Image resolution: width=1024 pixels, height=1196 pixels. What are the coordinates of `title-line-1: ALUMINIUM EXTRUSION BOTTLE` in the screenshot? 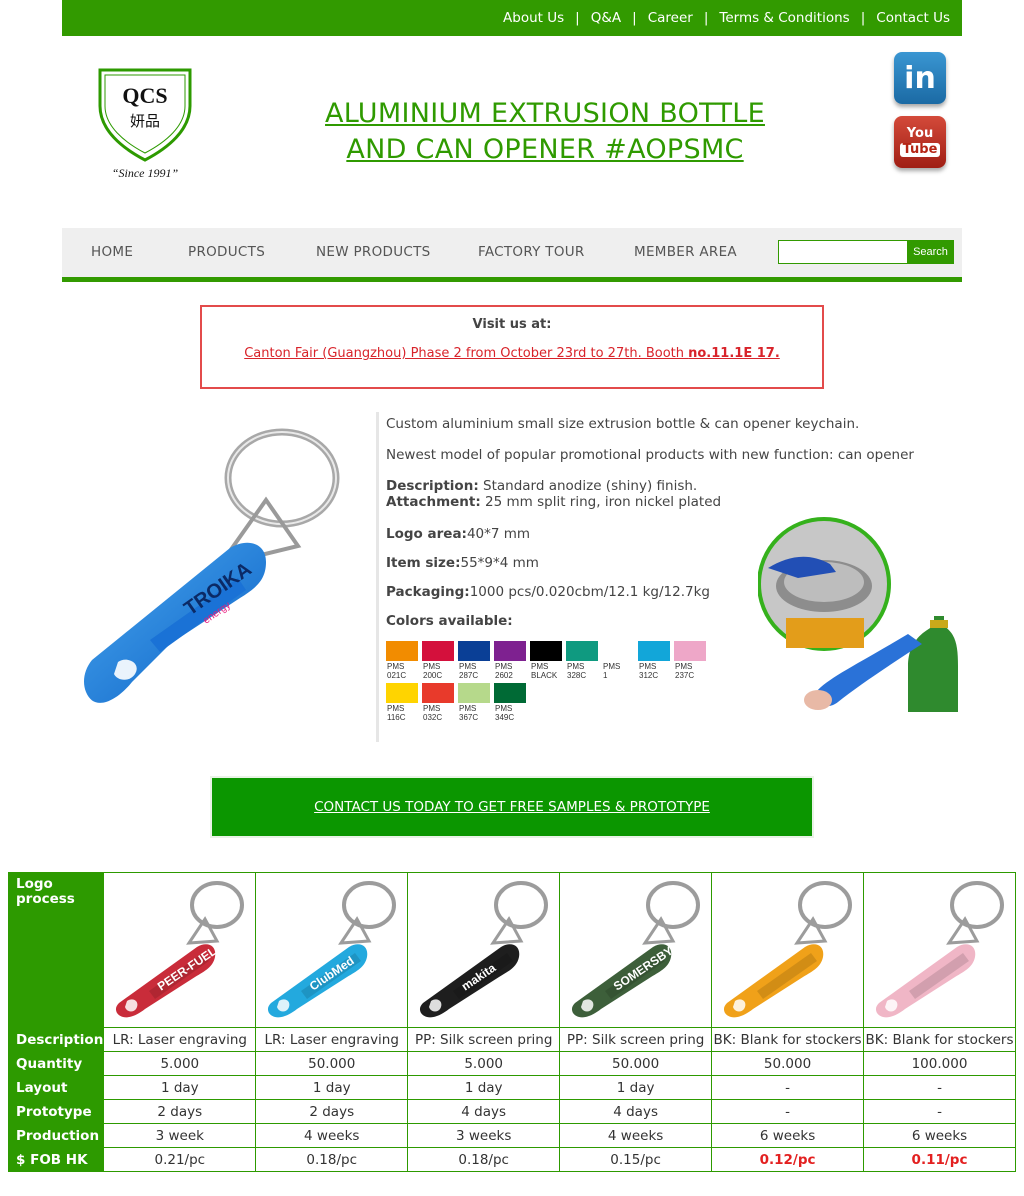 It's located at (545, 113).